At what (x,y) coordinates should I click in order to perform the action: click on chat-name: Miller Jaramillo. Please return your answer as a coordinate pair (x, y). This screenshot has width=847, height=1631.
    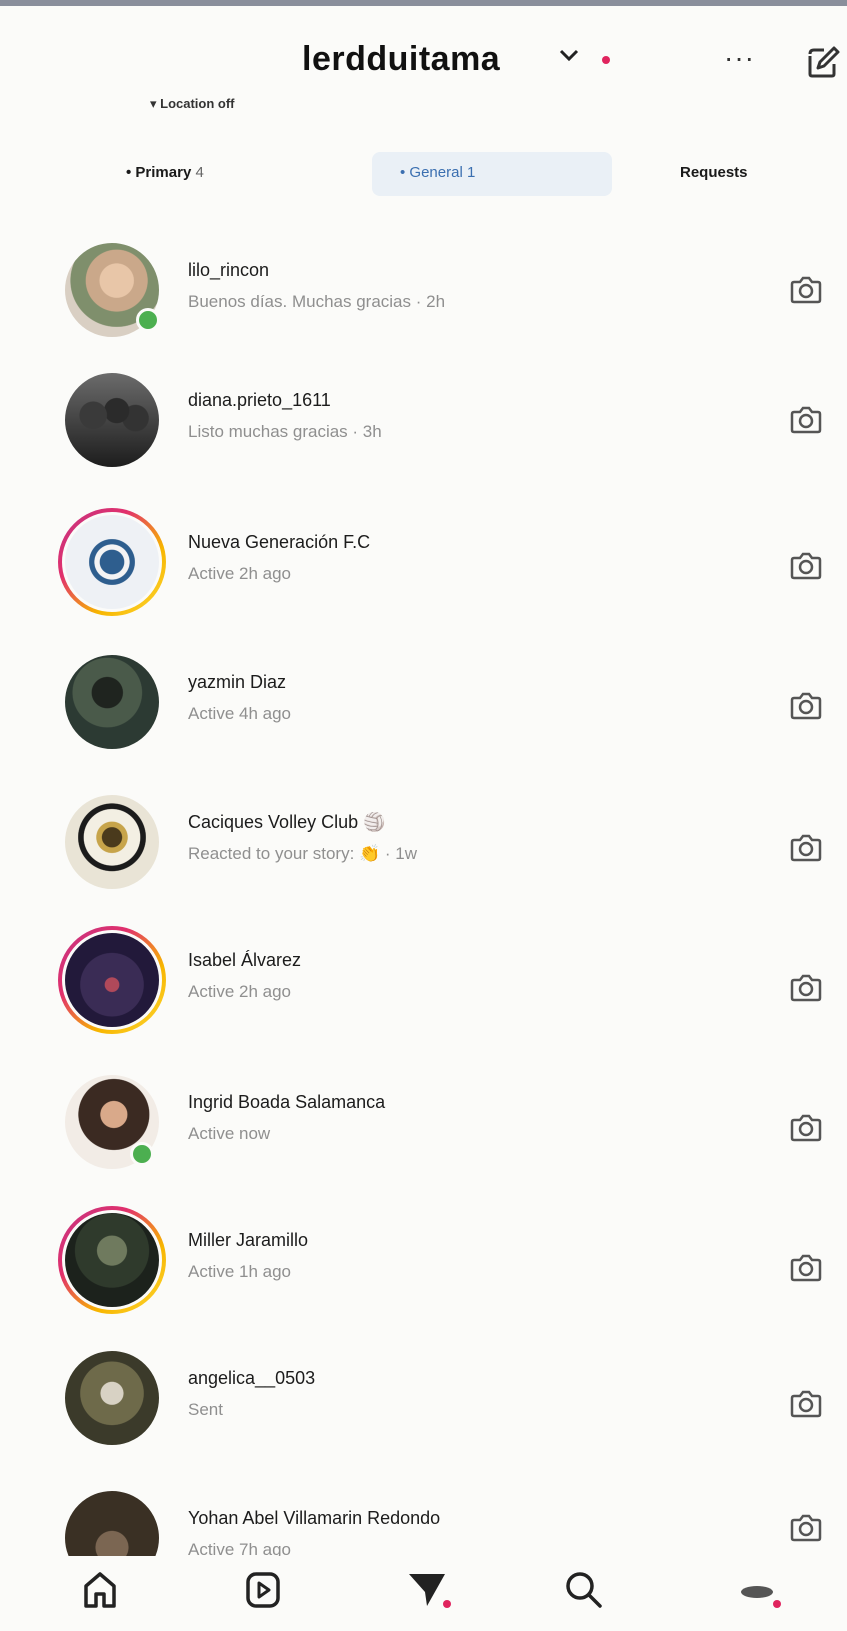
    Looking at the image, I should click on (248, 1240).